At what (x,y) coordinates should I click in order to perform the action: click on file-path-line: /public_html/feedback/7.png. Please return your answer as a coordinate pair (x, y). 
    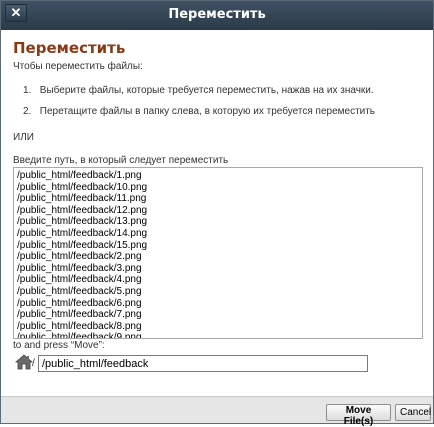
    Looking at the image, I should click on (79, 315).